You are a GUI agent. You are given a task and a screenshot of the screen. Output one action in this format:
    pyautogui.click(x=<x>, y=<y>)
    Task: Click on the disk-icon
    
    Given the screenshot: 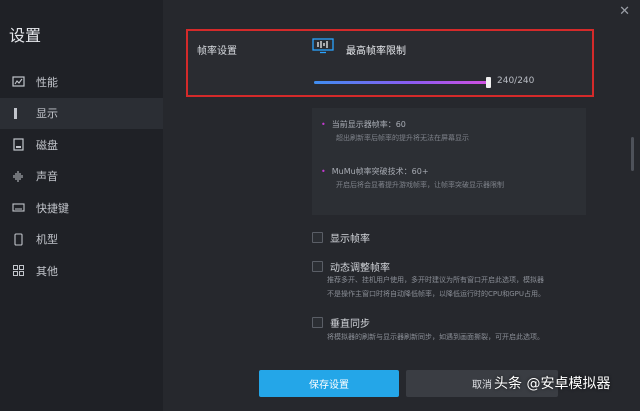 What is the action you would take?
    pyautogui.click(x=18, y=145)
    